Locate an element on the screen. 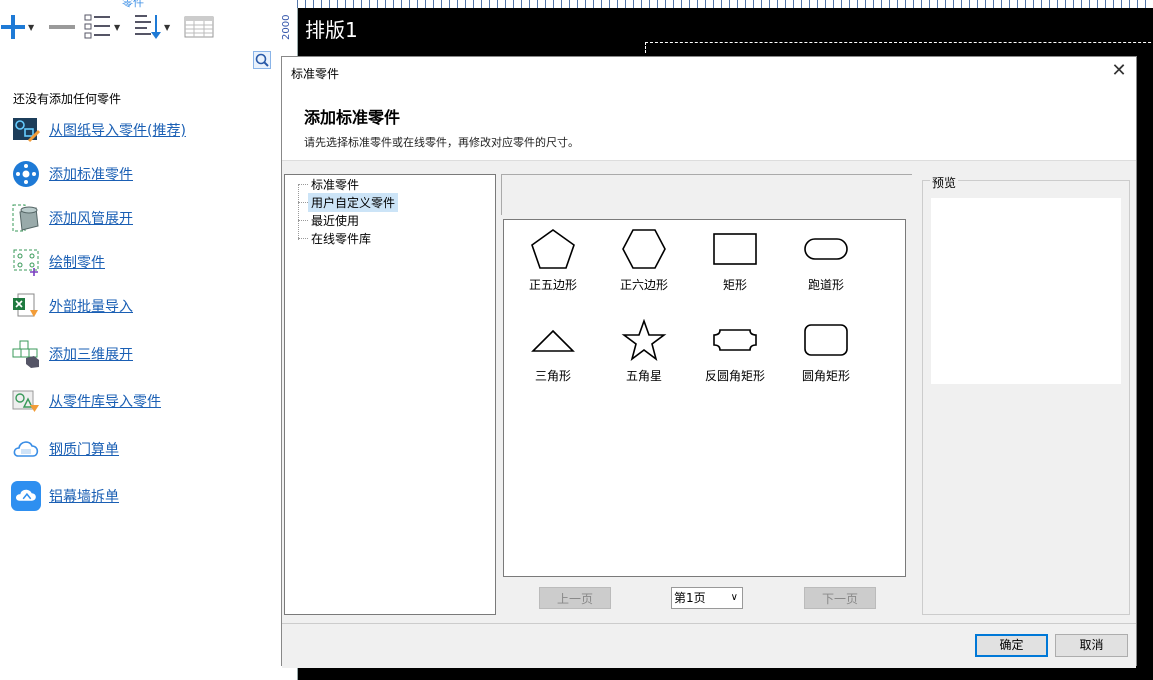 The image size is (1153, 680). table-view-button is located at coordinates (199, 27).